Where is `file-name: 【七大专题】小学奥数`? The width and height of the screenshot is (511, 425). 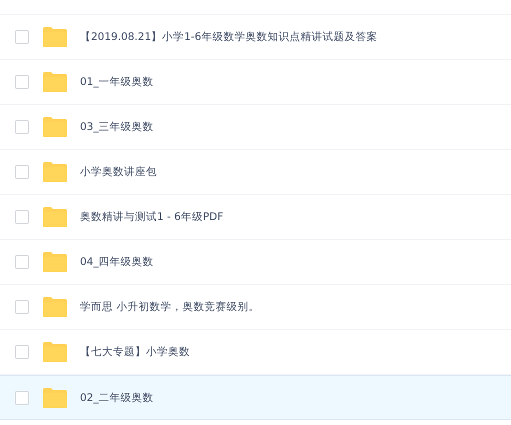
file-name: 【七大专题】小学奥数 is located at coordinates (135, 352).